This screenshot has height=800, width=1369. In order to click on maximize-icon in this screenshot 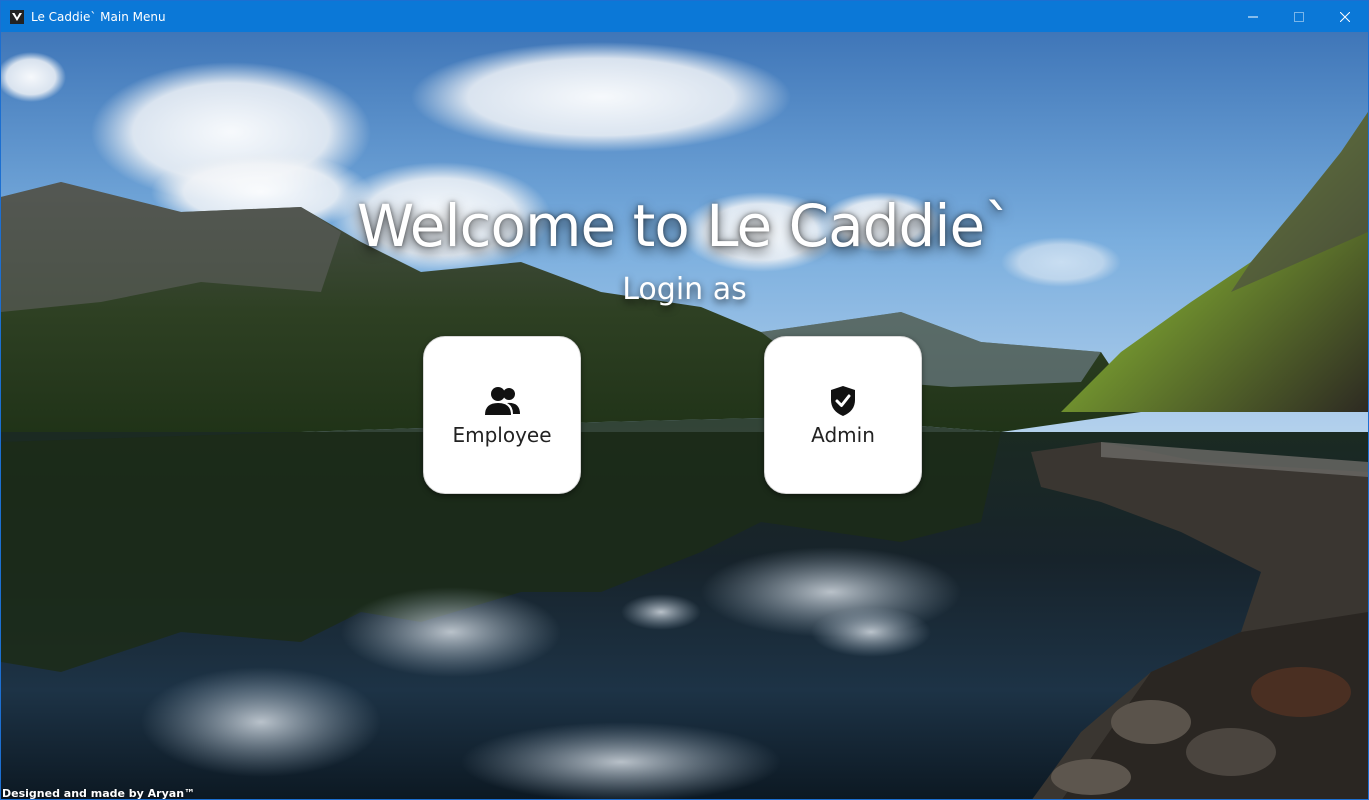, I will do `click(1299, 16)`.